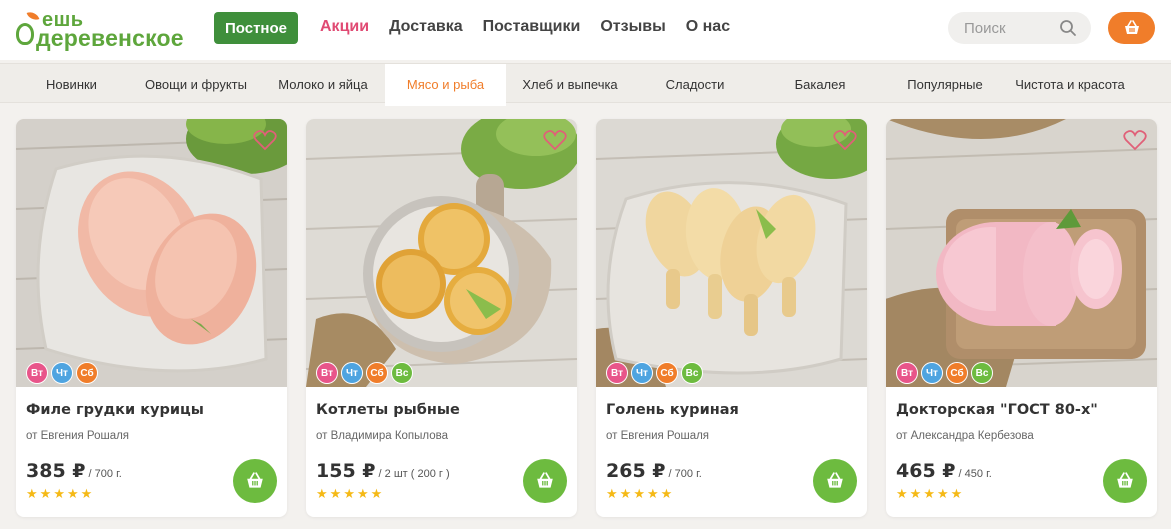 The height and width of the screenshot is (529, 1171). What do you see at coordinates (997, 410) in the screenshot?
I see `product-name: Докторская "ГОСТ 80-х"` at bounding box center [997, 410].